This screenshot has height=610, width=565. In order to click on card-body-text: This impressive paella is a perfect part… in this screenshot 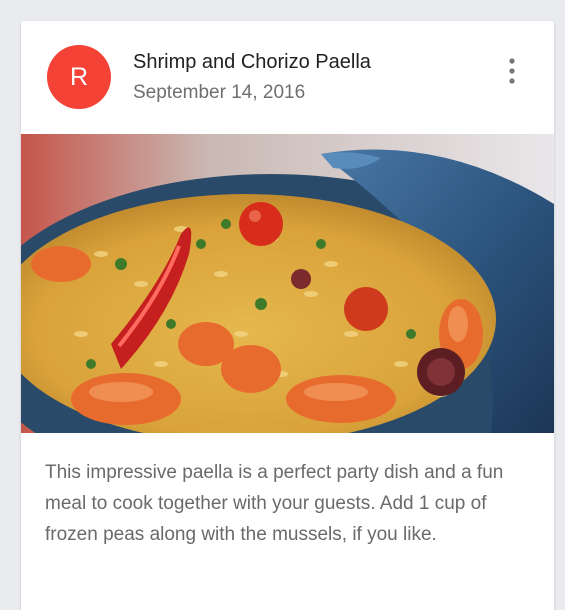, I will do `click(274, 503)`.